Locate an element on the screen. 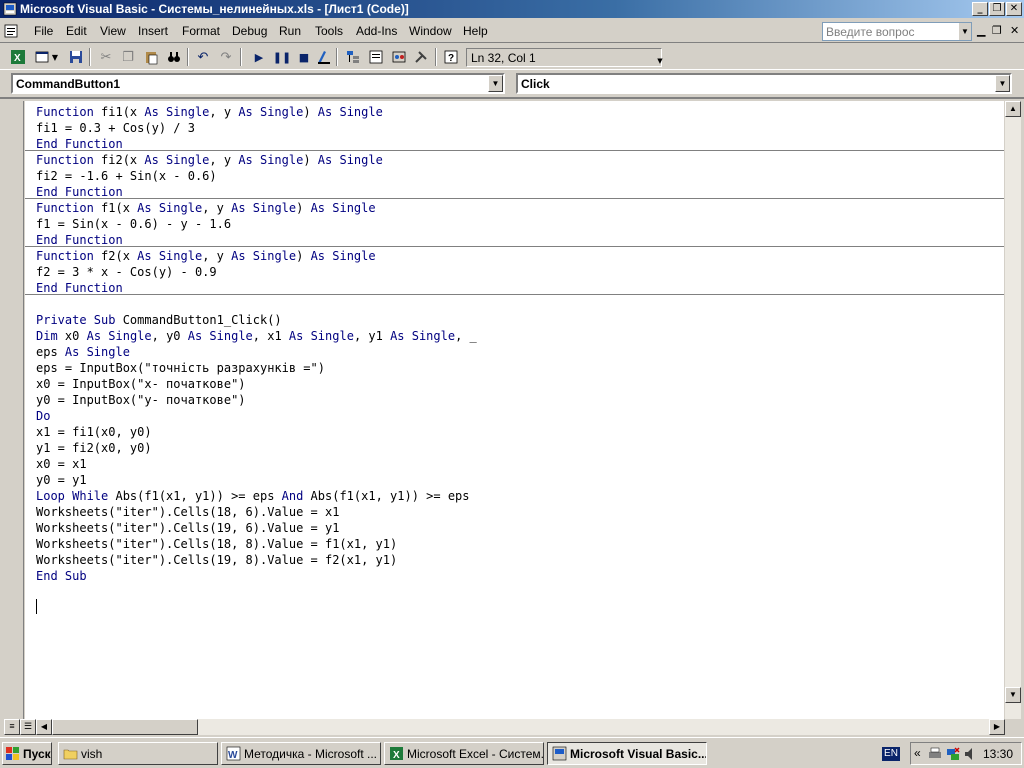 The image size is (1024, 768). vertical-scrollbar: ▲ ▼ is located at coordinates (1013, 410).